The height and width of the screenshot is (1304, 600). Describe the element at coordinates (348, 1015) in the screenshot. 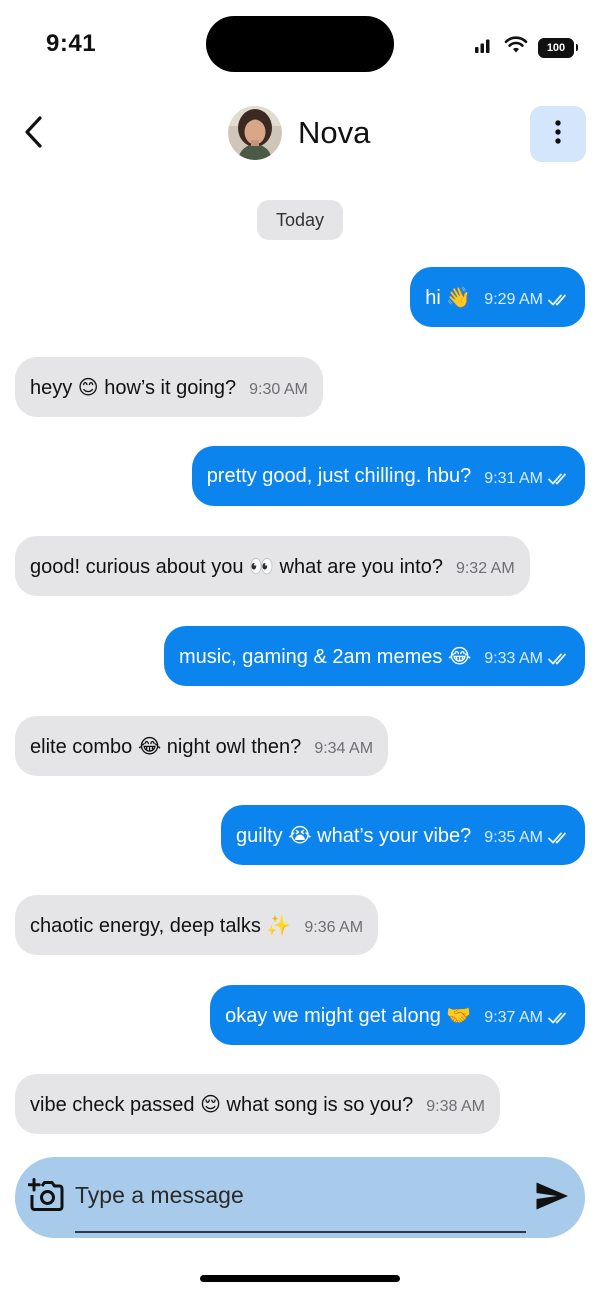

I see `message-text: okay we might get along 🤝` at that location.